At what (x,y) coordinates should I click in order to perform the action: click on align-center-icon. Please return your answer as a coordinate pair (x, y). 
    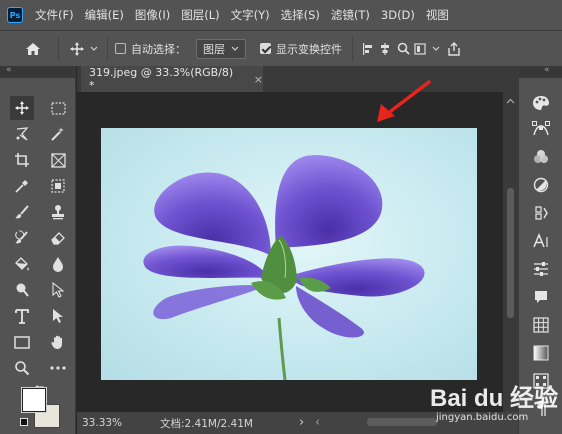
    Looking at the image, I should click on (385, 49).